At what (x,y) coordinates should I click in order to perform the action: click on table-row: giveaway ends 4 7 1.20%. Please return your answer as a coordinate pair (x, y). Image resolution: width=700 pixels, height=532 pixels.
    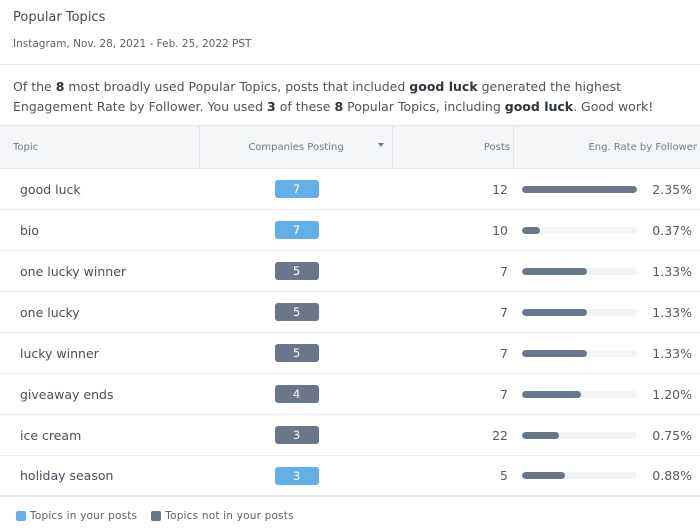
    Looking at the image, I should click on (350, 394).